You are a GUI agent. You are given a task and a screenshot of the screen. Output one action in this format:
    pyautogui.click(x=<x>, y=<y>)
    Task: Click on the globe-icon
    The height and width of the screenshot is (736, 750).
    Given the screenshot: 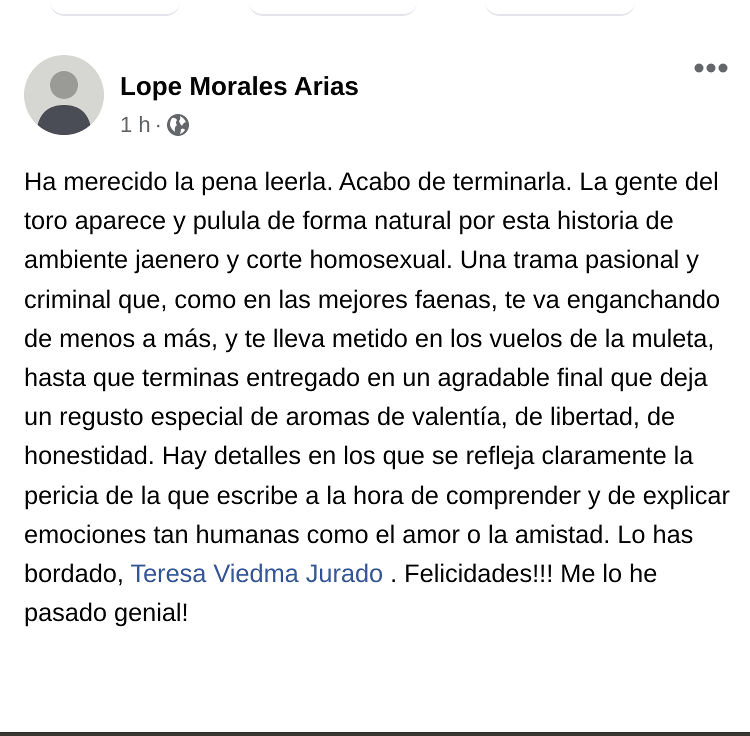 What is the action you would take?
    pyautogui.click(x=178, y=124)
    